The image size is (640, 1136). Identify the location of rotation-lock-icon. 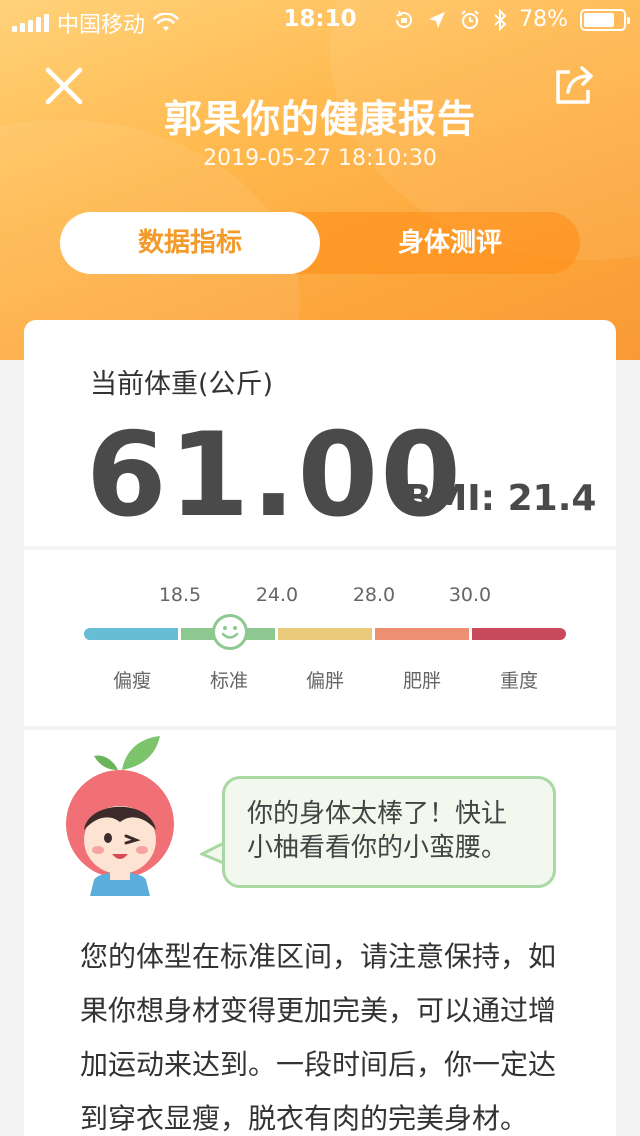
(404, 19).